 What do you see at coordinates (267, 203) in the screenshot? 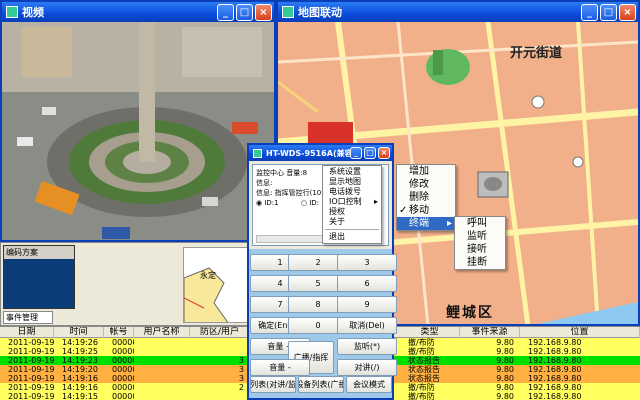
I see `radio-id-1: ◉ ID:1` at bounding box center [267, 203].